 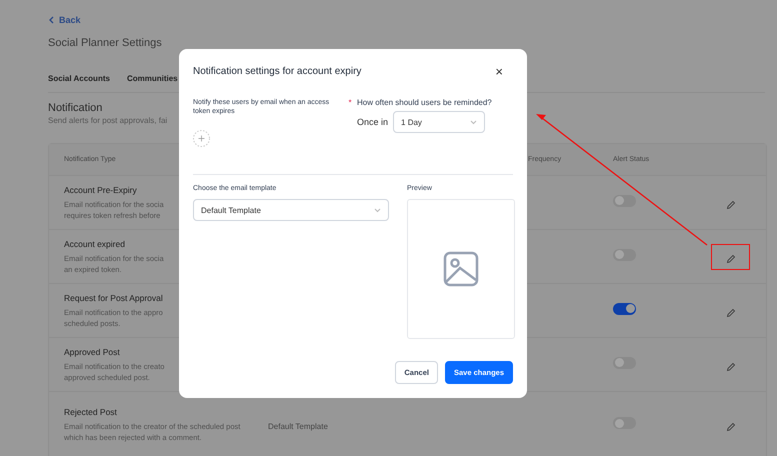 I want to click on notification-title: Account expired, so click(x=94, y=243).